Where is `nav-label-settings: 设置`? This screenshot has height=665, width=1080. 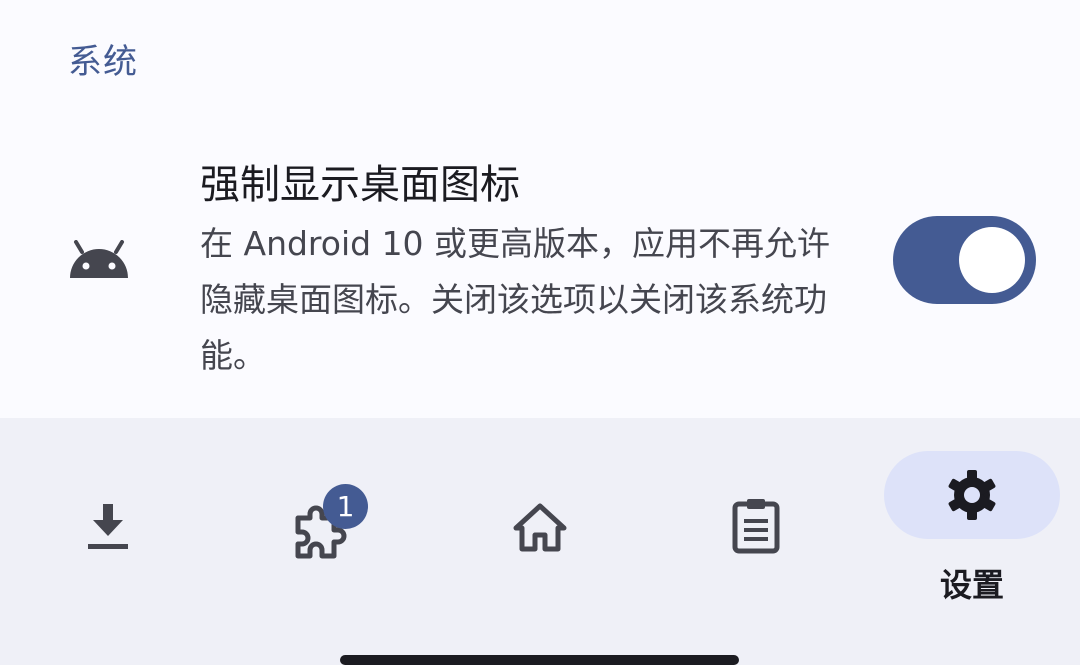 nav-label-settings: 设置 is located at coordinates (971, 585).